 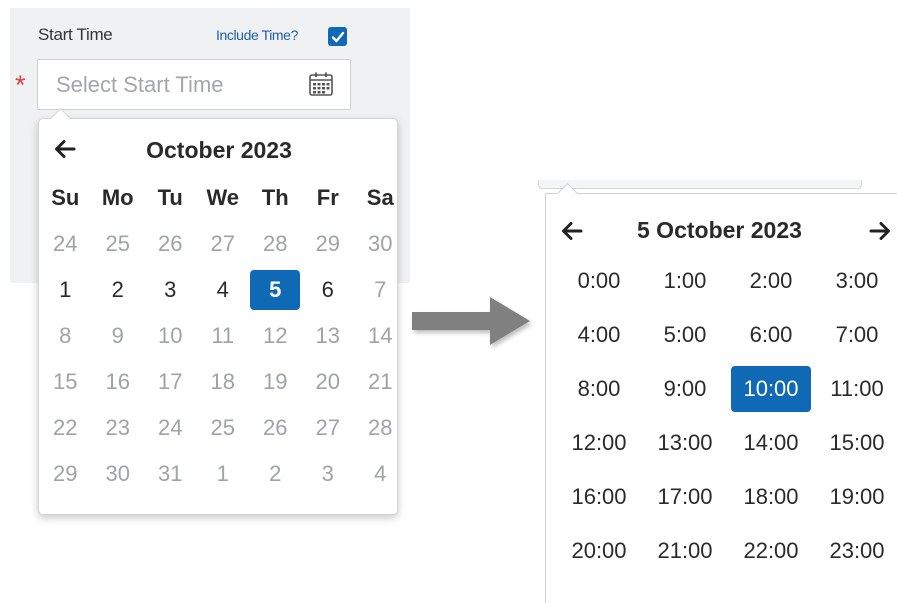 What do you see at coordinates (20, 85) in the screenshot?
I see `required-asterisk: *` at bounding box center [20, 85].